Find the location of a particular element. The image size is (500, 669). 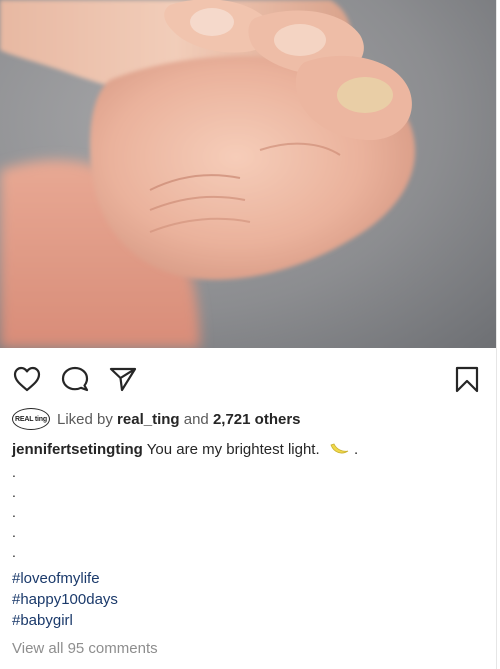

comment-bubble-icon is located at coordinates (75, 379).